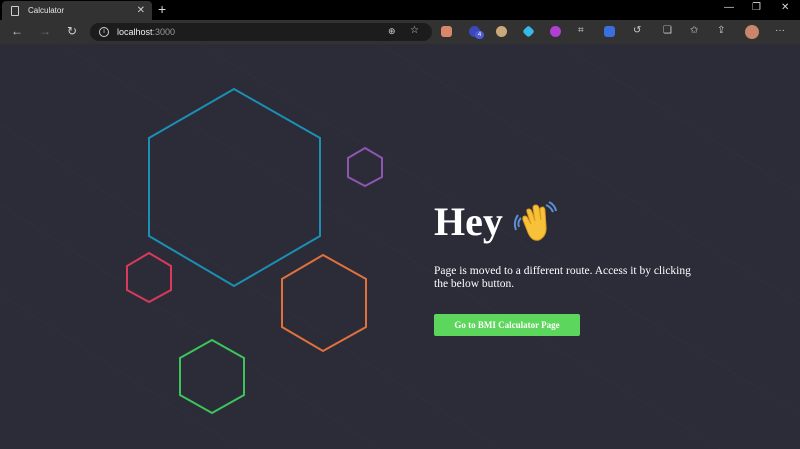 The width and height of the screenshot is (800, 449). Describe the element at coordinates (400, 10) in the screenshot. I see `tab-strip: Calculator ✕ + — ❐ ✕` at that location.